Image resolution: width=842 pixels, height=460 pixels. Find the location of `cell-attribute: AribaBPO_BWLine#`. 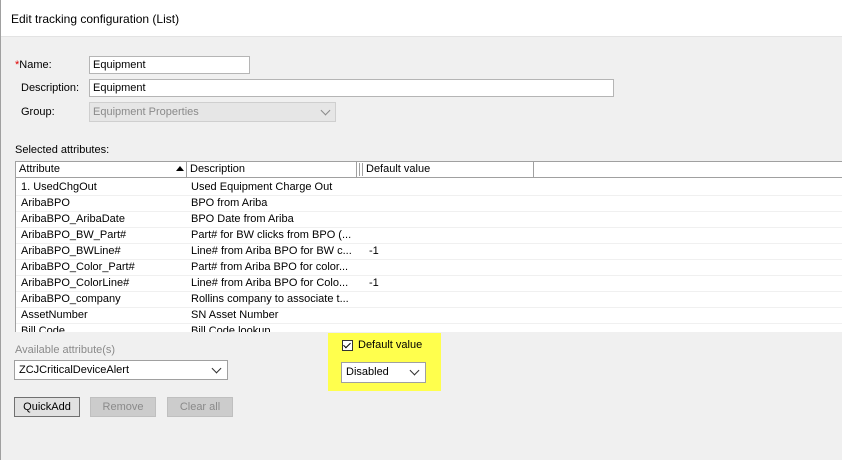

cell-attribute: AribaBPO_BWLine# is located at coordinates (71, 251).